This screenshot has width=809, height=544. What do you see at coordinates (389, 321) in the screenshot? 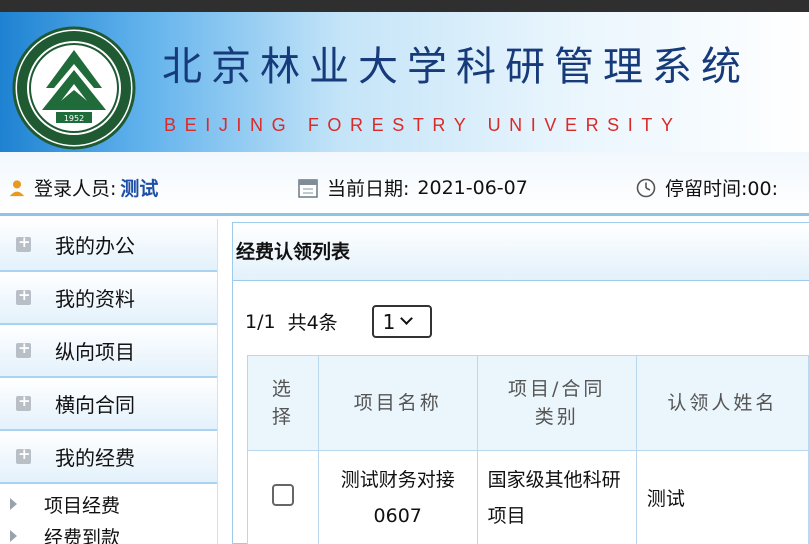
I see `page-select-value: 1` at bounding box center [389, 321].